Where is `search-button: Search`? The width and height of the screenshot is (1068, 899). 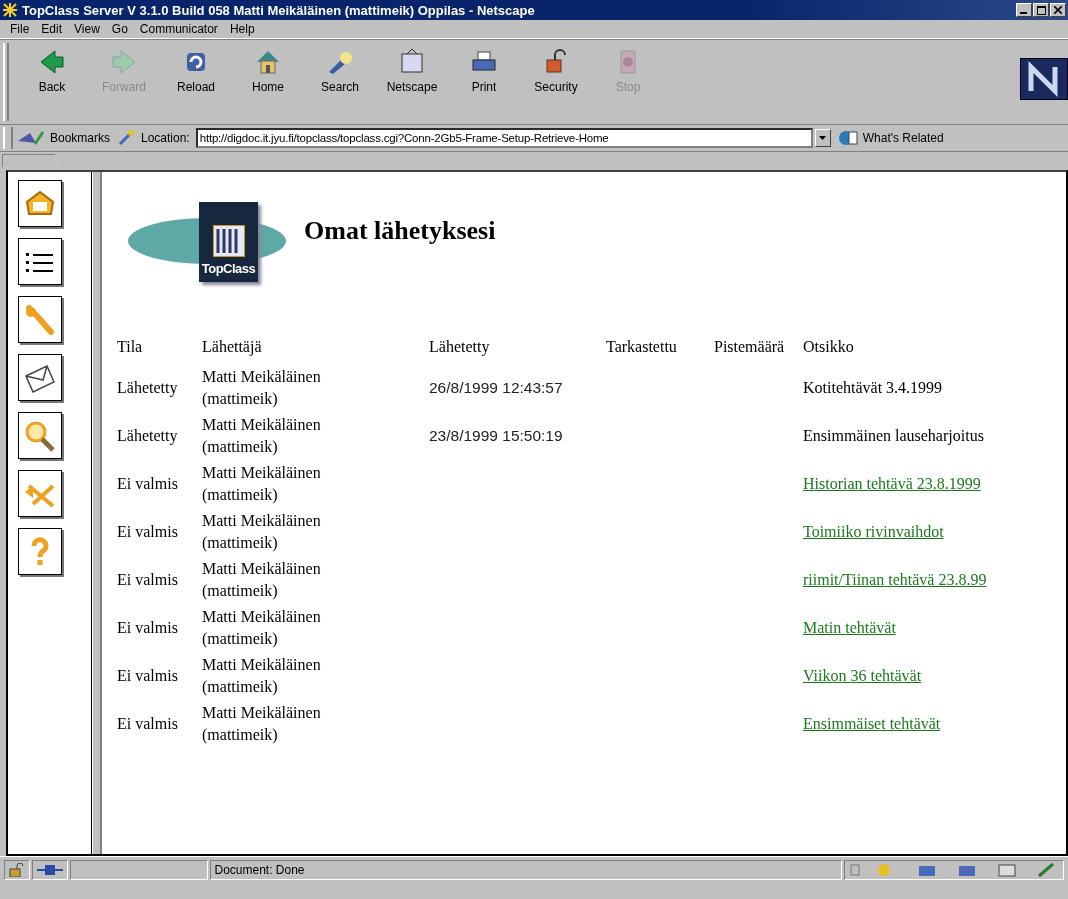 search-button: Search is located at coordinates (340, 67).